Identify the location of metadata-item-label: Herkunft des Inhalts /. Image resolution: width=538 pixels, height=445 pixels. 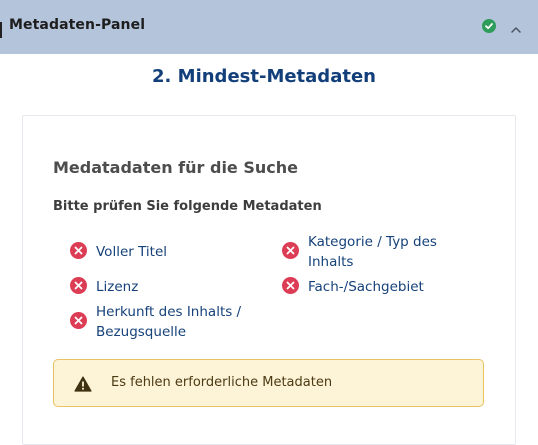
(169, 312).